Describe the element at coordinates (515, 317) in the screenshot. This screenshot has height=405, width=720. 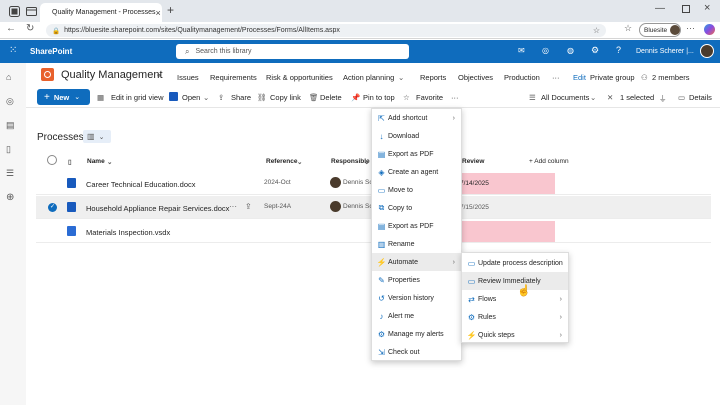
I see `submenu-rules: ⚙ Rules ›` at that location.